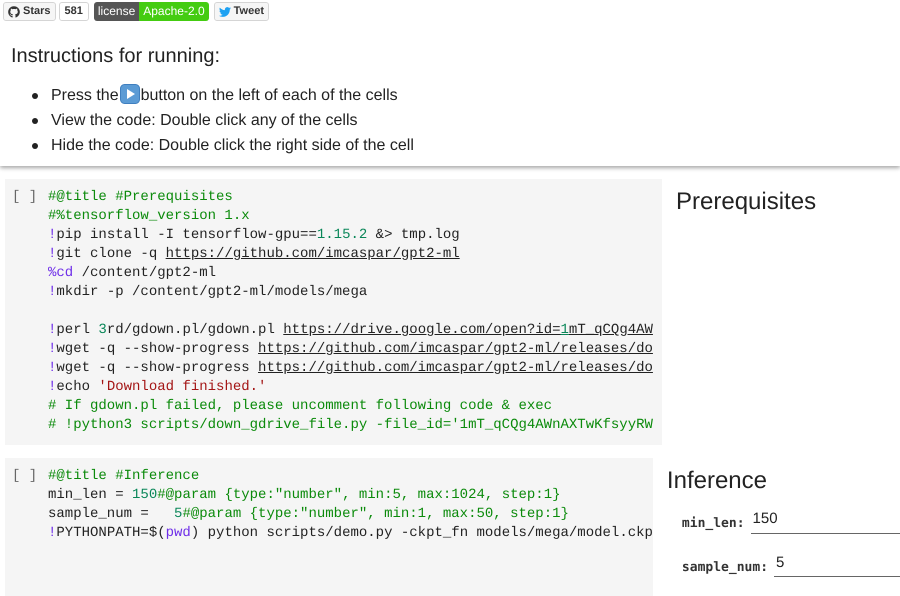 The image size is (900, 596). Describe the element at coordinates (116, 56) in the screenshot. I see `instructions-heading: Instructions for running:` at that location.